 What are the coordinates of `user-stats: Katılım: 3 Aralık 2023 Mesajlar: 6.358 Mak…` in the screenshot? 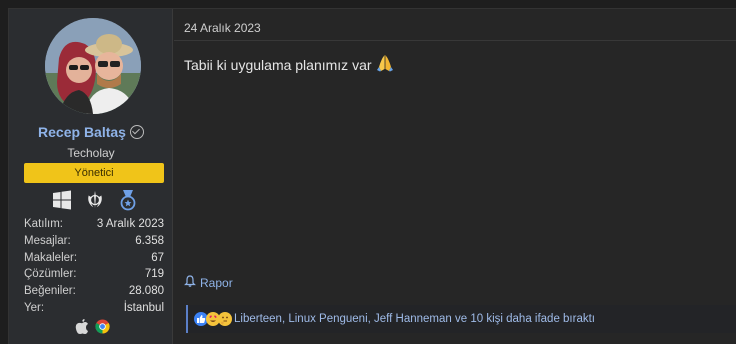 It's located at (94, 266).